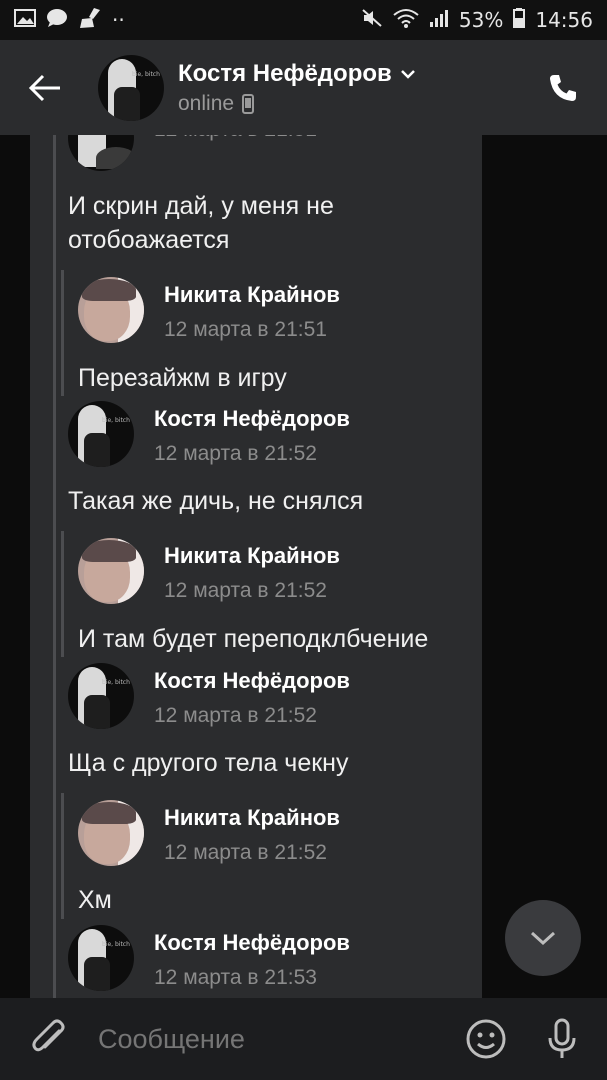 Image resolution: width=607 pixels, height=1080 pixels. Describe the element at coordinates (131, 87) in the screenshot. I see `contact-avatar: bie, bitch` at that location.